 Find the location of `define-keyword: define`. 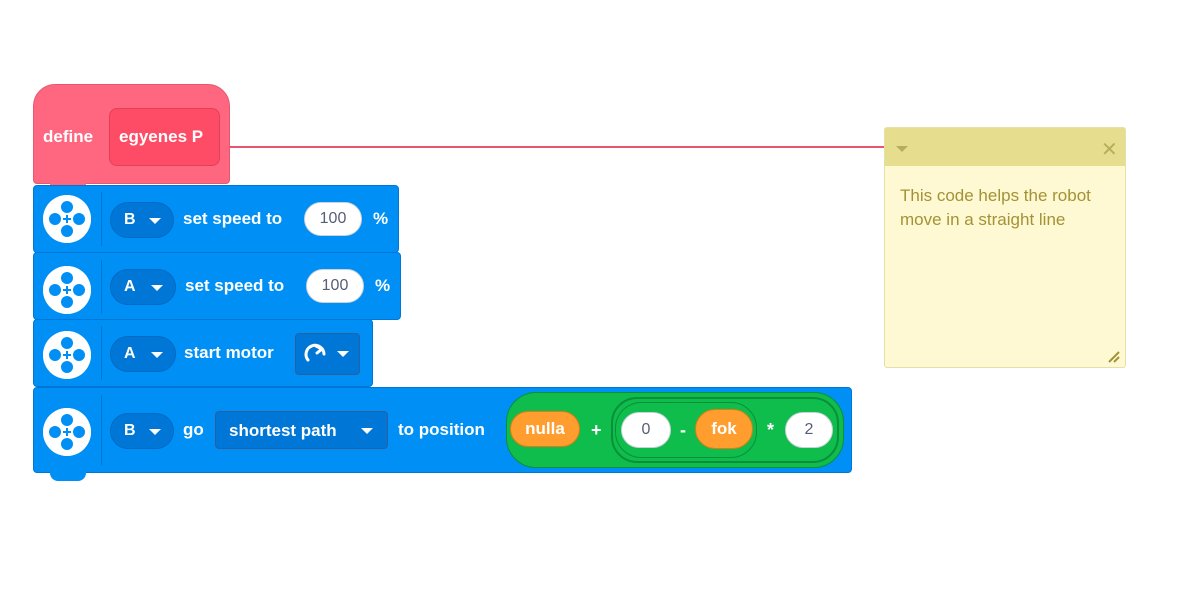

define-keyword: define is located at coordinates (68, 136).